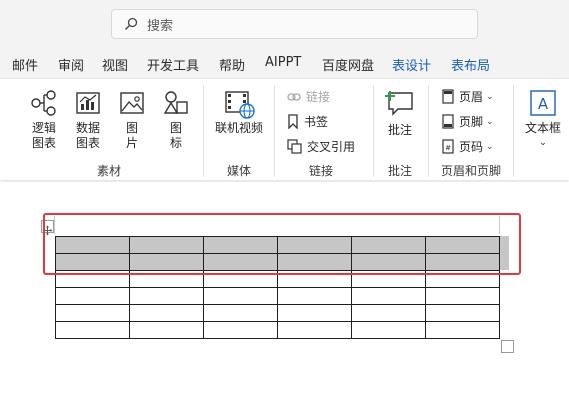 Image resolution: width=569 pixels, height=409 pixels. What do you see at coordinates (87, 128) in the screenshot?
I see `data-chart-label-1: 数据` at bounding box center [87, 128].